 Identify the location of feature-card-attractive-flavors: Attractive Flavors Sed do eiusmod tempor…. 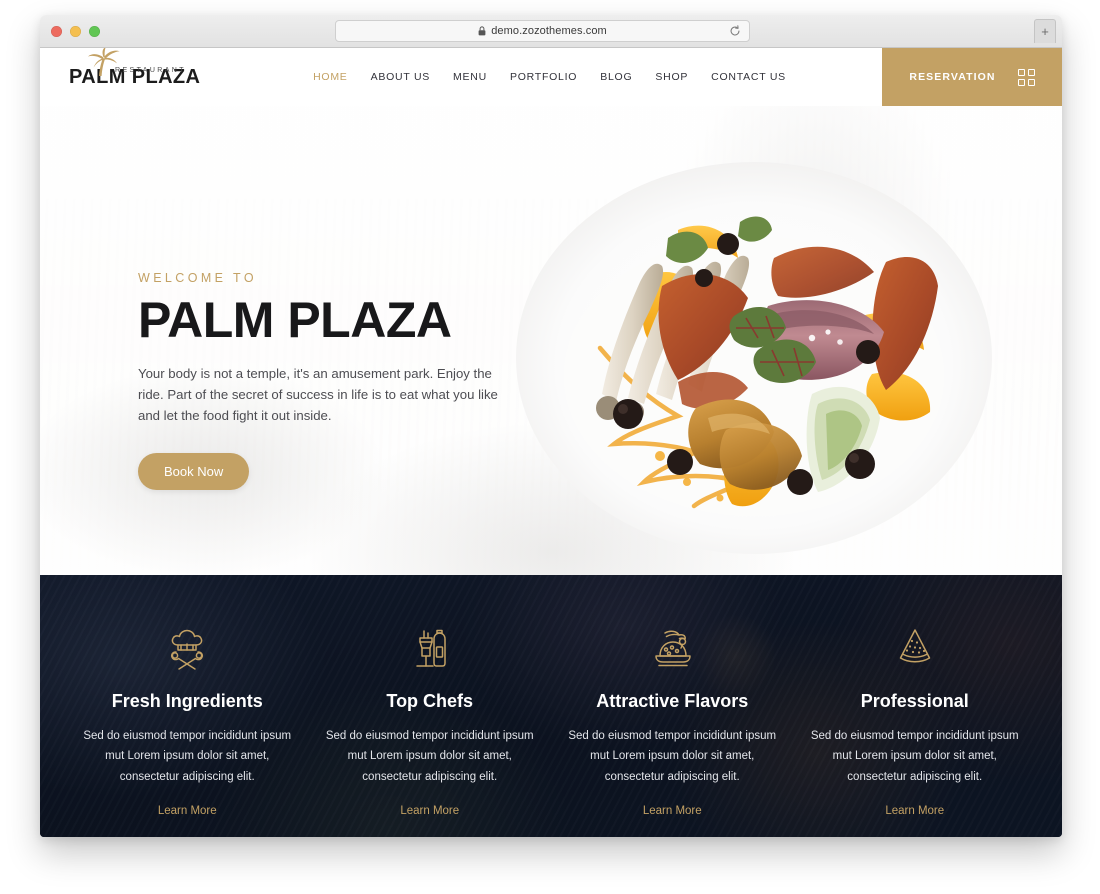
(672, 730).